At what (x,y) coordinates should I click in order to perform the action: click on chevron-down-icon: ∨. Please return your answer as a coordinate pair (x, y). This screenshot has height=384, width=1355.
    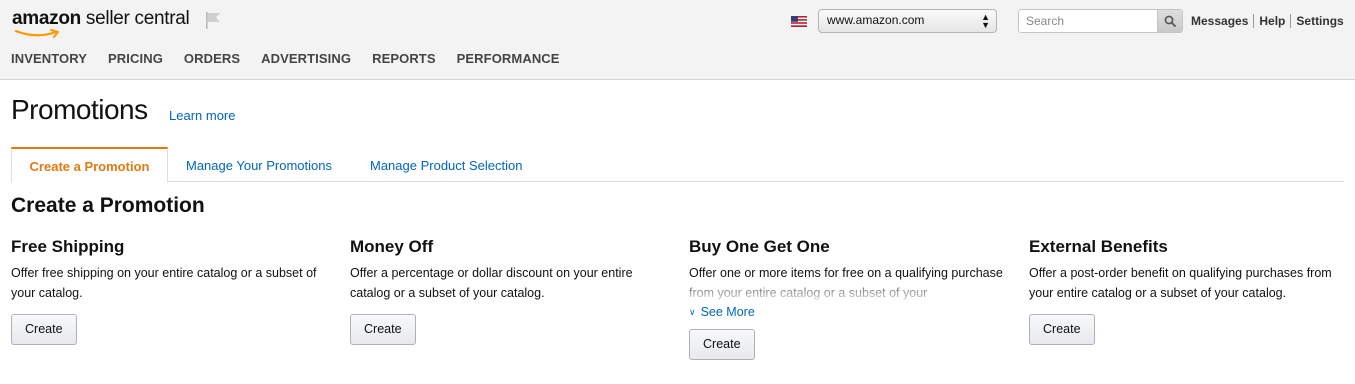
    Looking at the image, I should click on (692, 311).